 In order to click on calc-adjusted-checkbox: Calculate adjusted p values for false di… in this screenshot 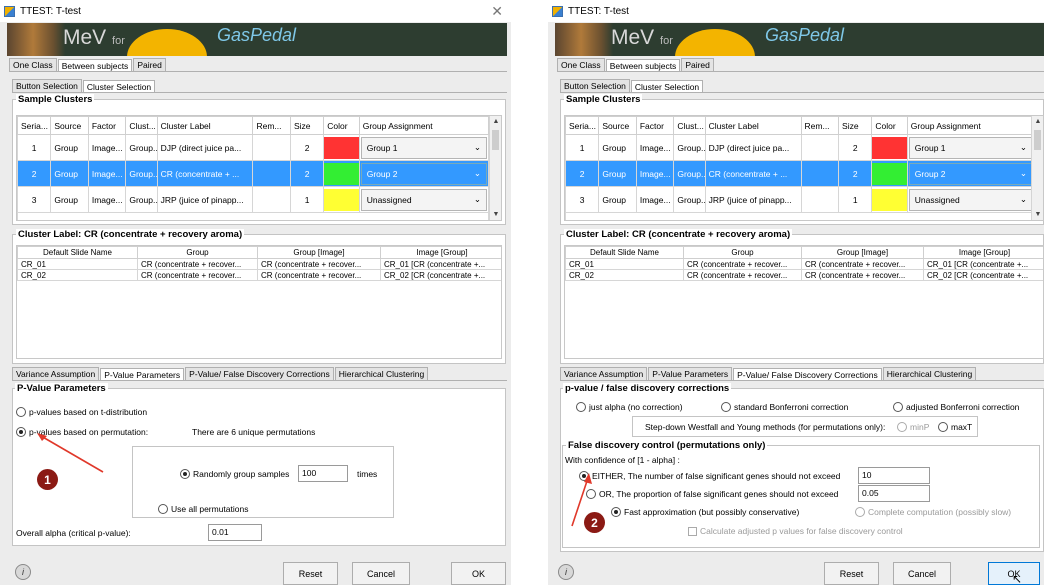, I will do `click(795, 531)`.